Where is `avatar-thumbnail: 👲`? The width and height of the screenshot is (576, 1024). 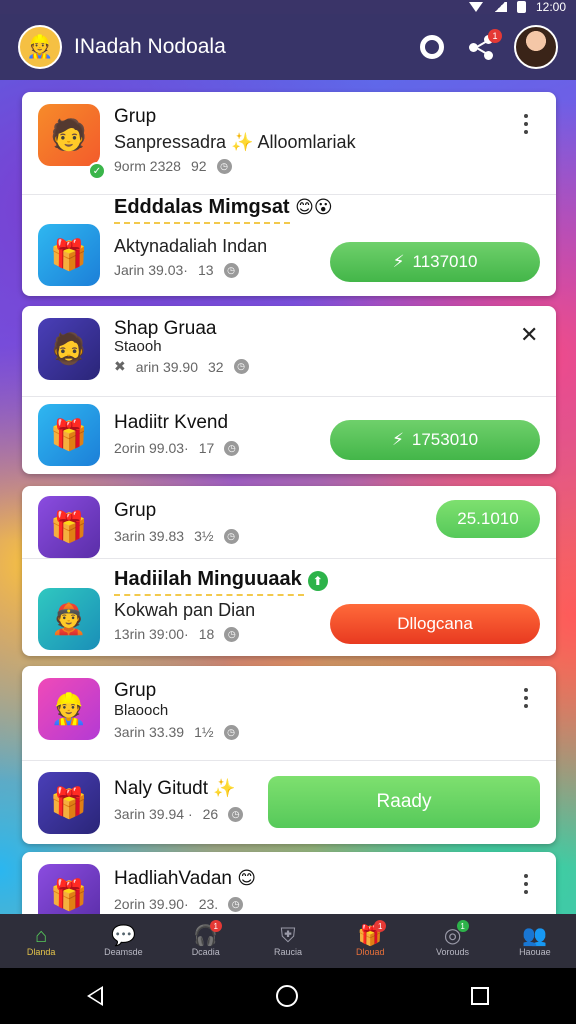
avatar-thumbnail: 👲 is located at coordinates (69, 619).